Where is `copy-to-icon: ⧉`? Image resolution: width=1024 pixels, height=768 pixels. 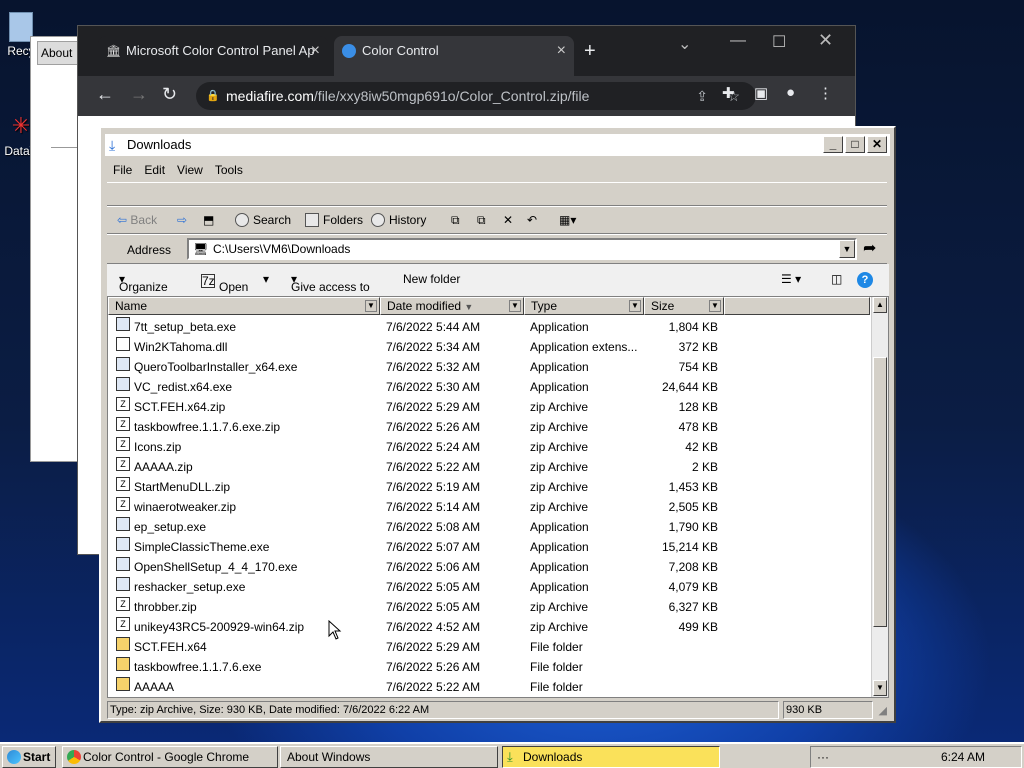 copy-to-icon: ⧉ is located at coordinates (481, 220).